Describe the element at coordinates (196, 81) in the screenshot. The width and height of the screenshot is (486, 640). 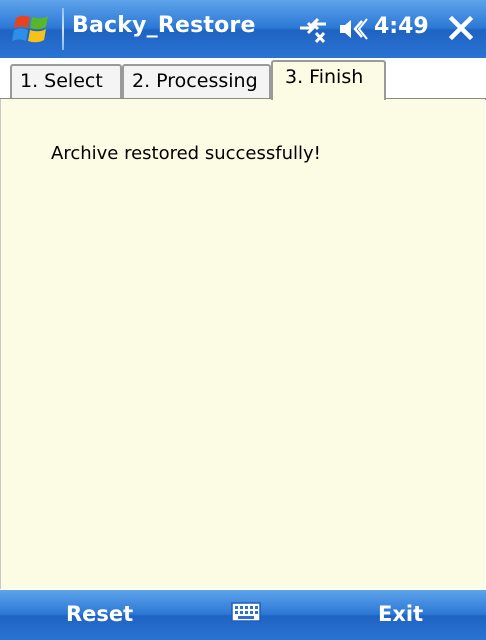
I see `tab-processing: 2. Processing` at that location.